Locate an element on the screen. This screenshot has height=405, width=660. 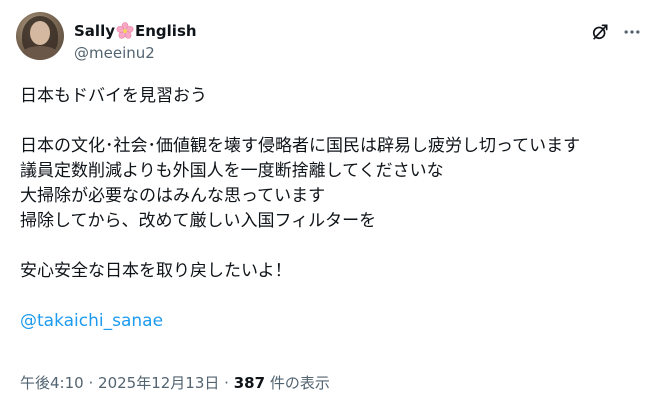
tweet-meta: 午後4:10 · 2025年12月13日 · 387 件の表示 is located at coordinates (175, 382).